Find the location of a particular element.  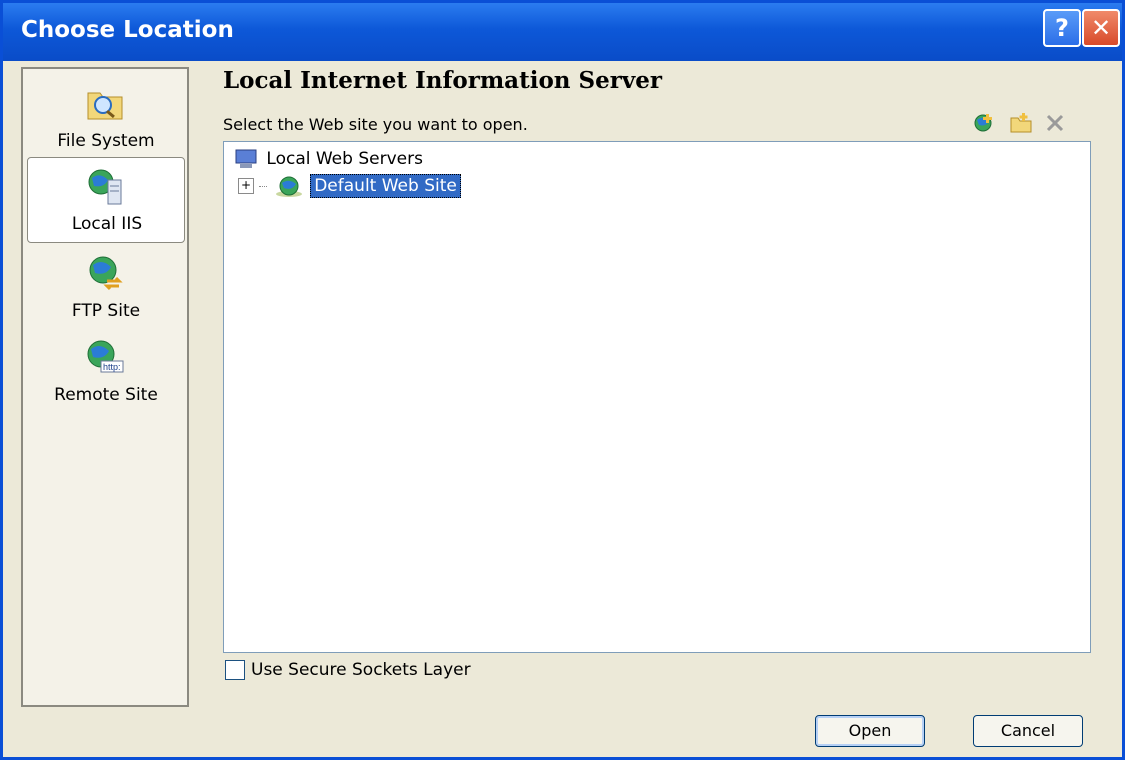

close-icon: ✕ is located at coordinates (1101, 28).